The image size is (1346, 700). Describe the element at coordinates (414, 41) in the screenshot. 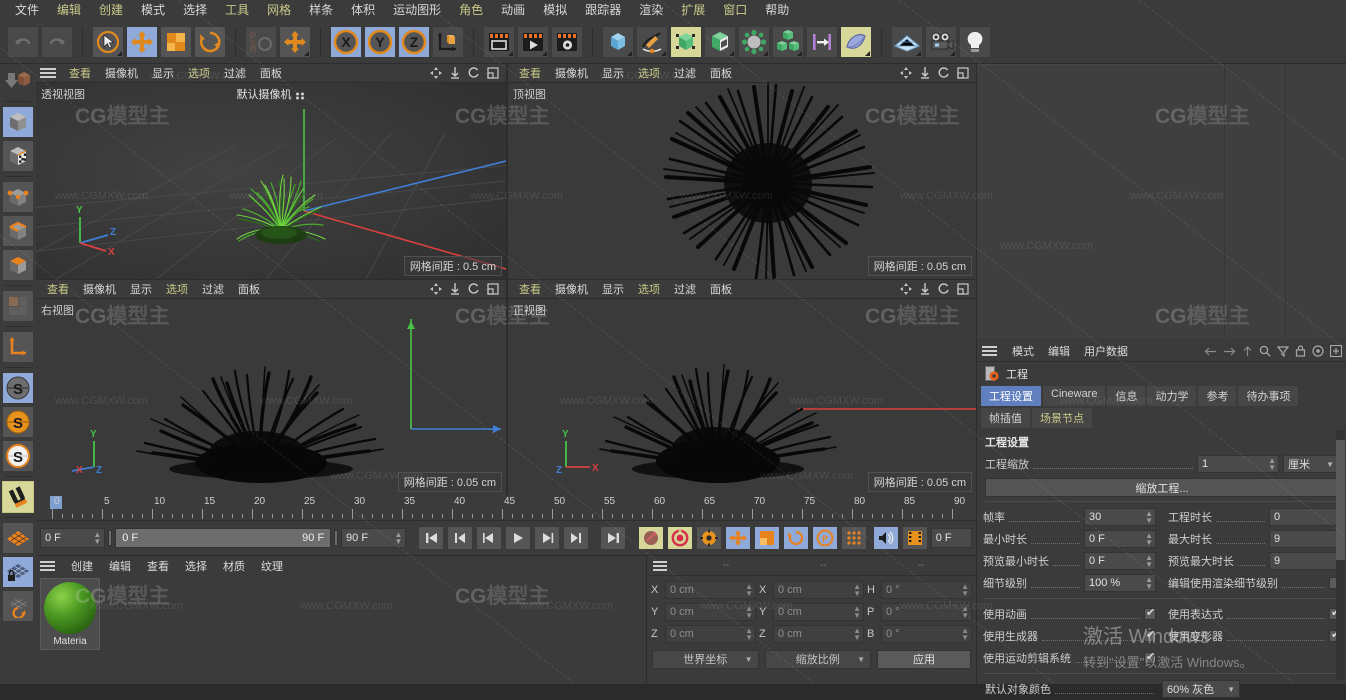

I see `z-axis-button: Z` at that location.